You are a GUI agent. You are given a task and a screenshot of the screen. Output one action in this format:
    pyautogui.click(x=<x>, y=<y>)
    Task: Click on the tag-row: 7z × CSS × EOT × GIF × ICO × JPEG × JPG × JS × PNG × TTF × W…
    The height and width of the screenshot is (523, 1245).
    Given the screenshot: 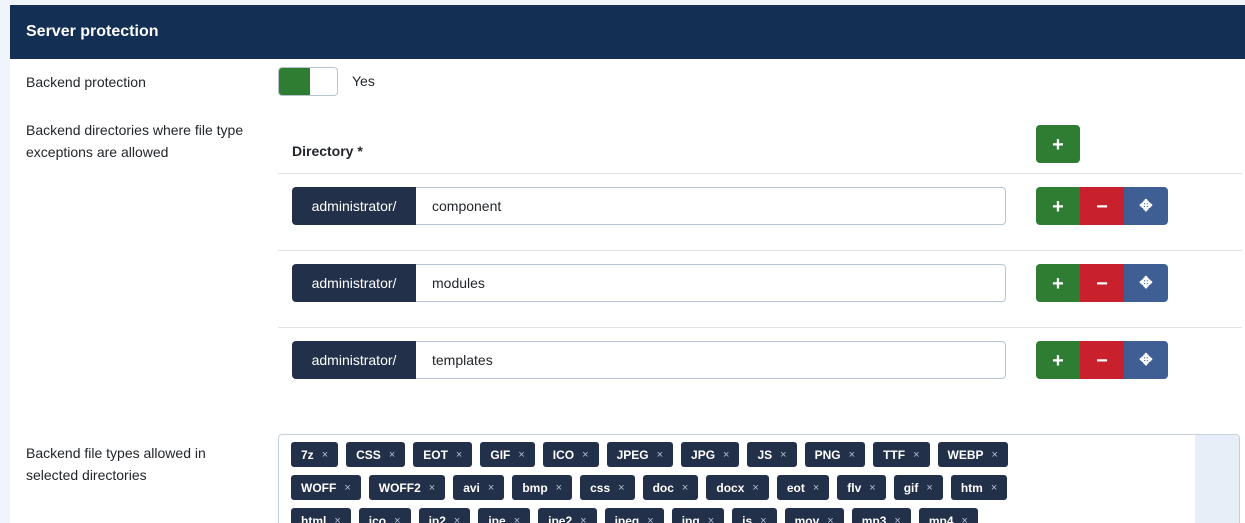 What is the action you would take?
    pyautogui.click(x=731, y=454)
    